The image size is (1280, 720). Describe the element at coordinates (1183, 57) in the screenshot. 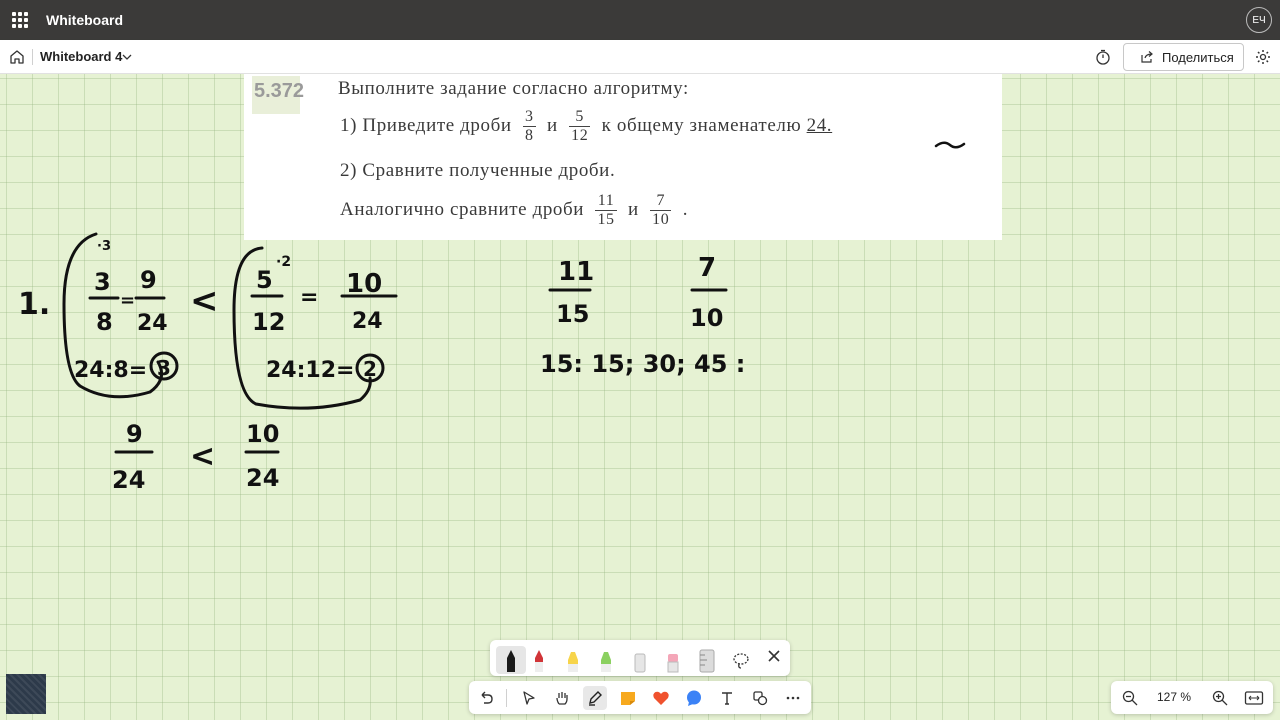

I see `share-button: Поделиться` at that location.